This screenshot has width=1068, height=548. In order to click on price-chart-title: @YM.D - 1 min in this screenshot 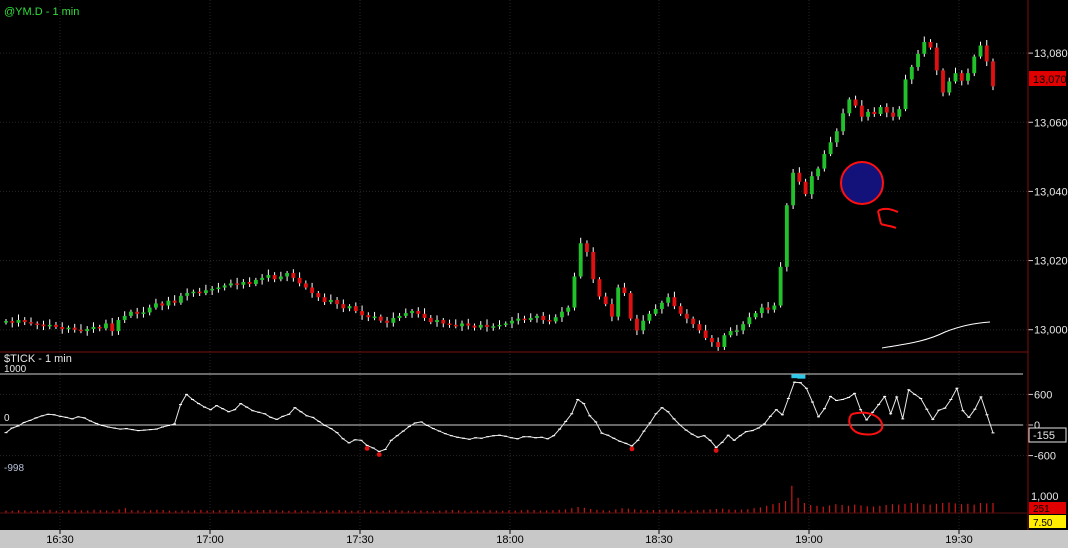, I will do `click(41, 12)`.